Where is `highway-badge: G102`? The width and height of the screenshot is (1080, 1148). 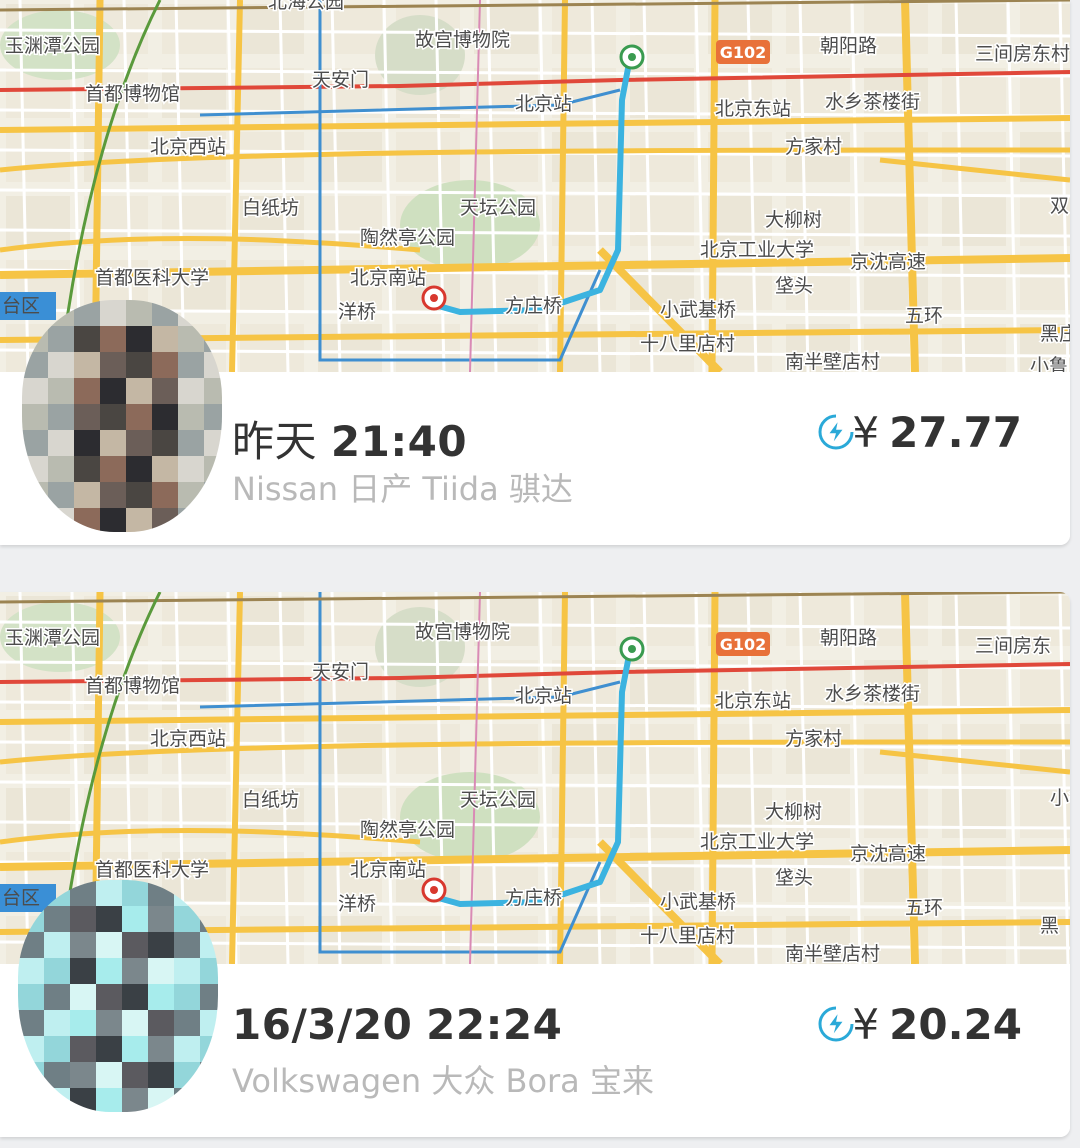 highway-badge: G102 is located at coordinates (743, 644).